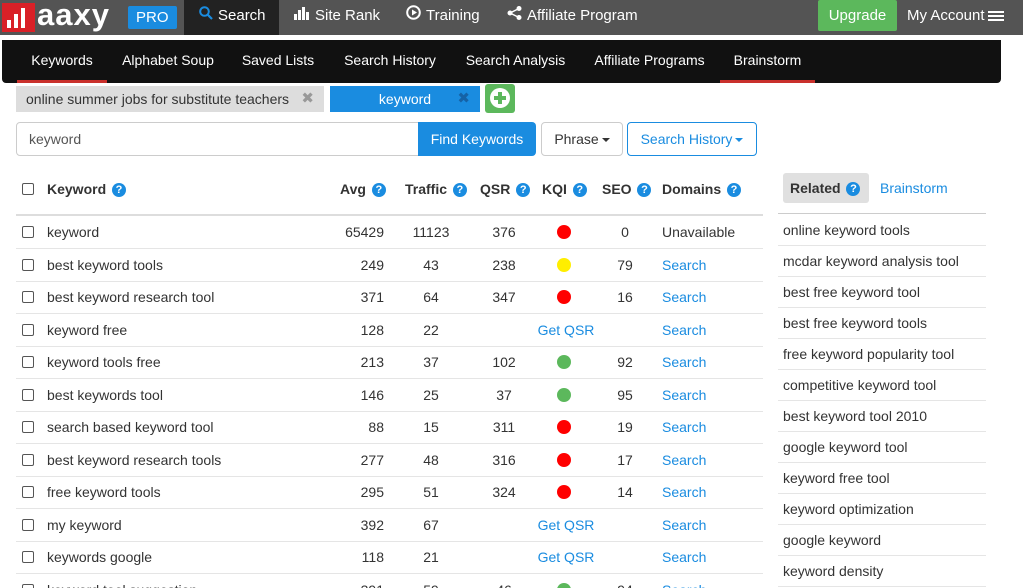 Image resolution: width=1023 pixels, height=588 pixels. What do you see at coordinates (882, 509) in the screenshot?
I see `related-keyword-item: keyword optimization` at bounding box center [882, 509].